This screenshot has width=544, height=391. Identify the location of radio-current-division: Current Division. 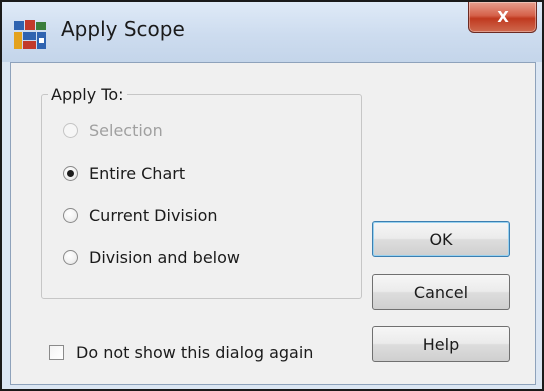
(140, 215).